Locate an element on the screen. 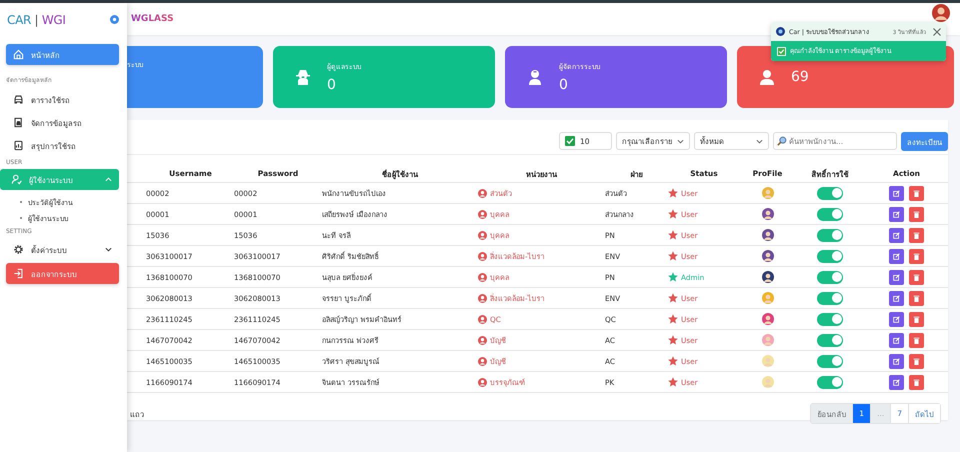 The width and height of the screenshot is (960, 452). report-icon is located at coordinates (18, 145).